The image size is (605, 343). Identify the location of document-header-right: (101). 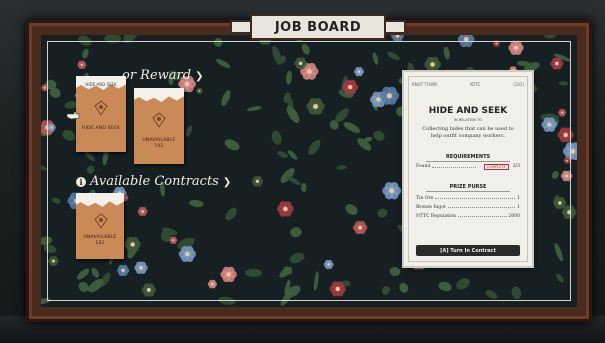
(518, 84).